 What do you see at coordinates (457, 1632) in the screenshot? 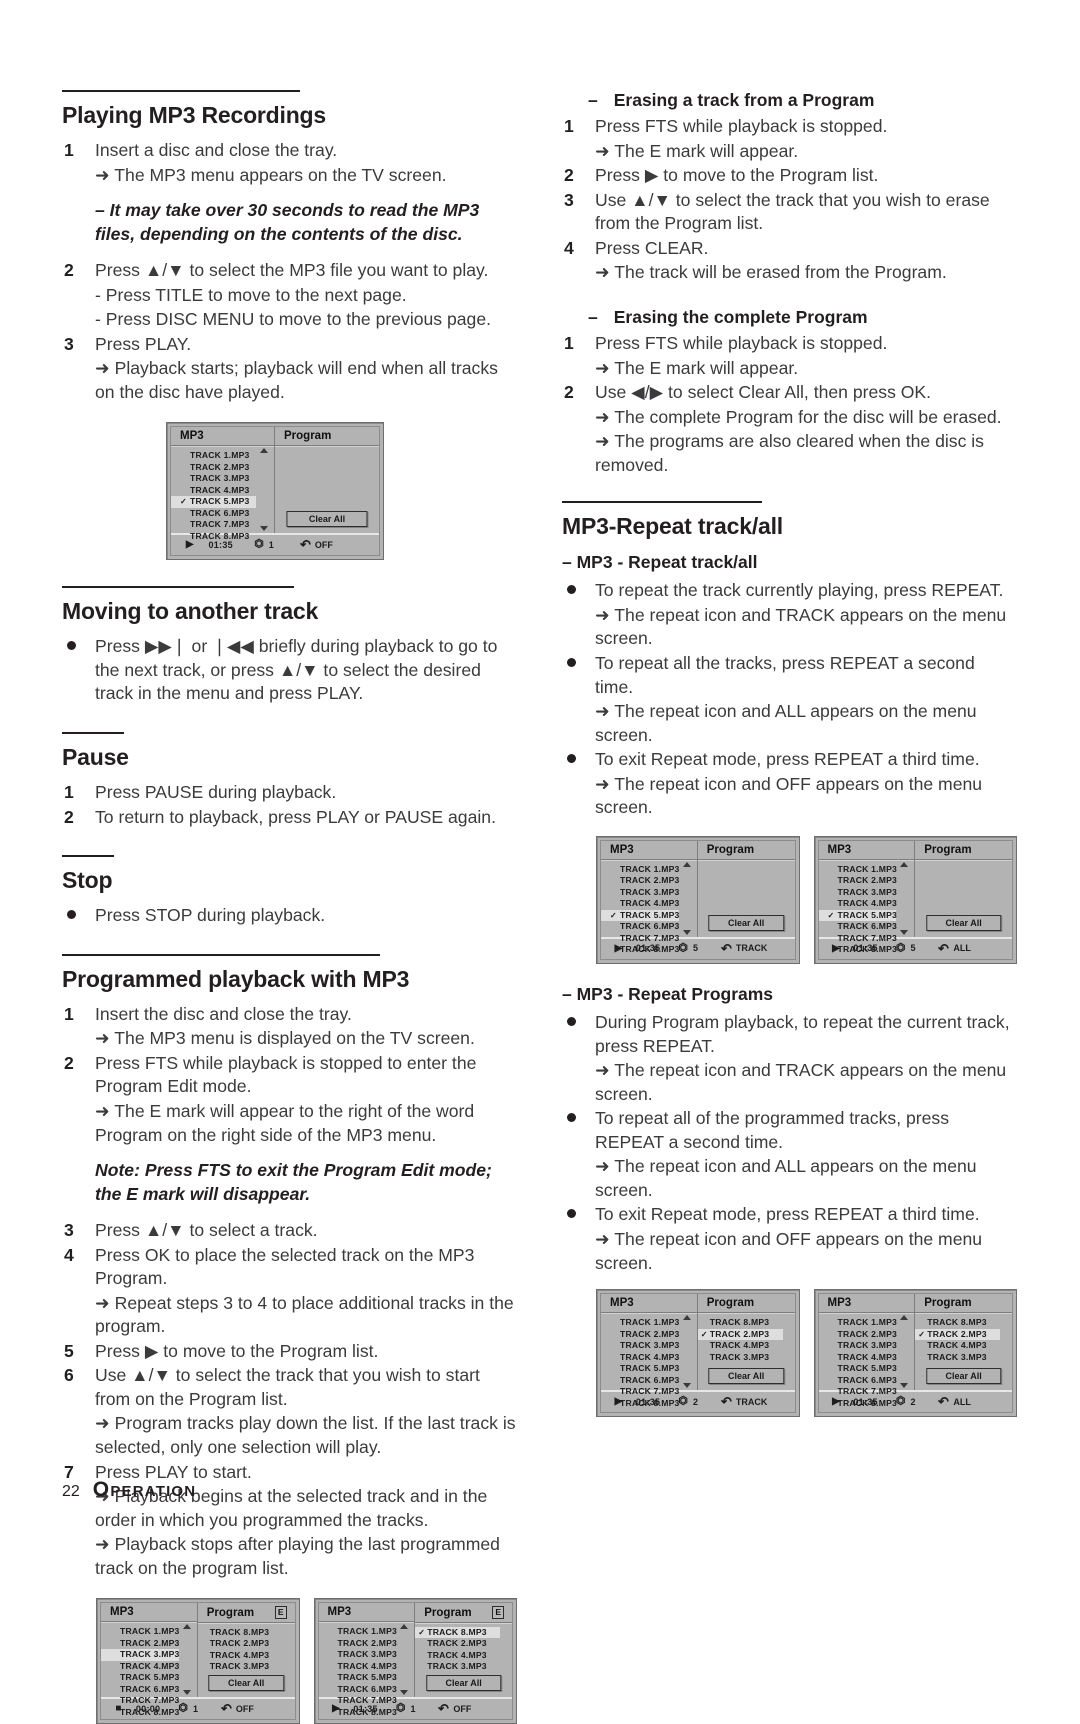
I see `list-item-selected: ✓ TRACK 8.MP3` at bounding box center [457, 1632].